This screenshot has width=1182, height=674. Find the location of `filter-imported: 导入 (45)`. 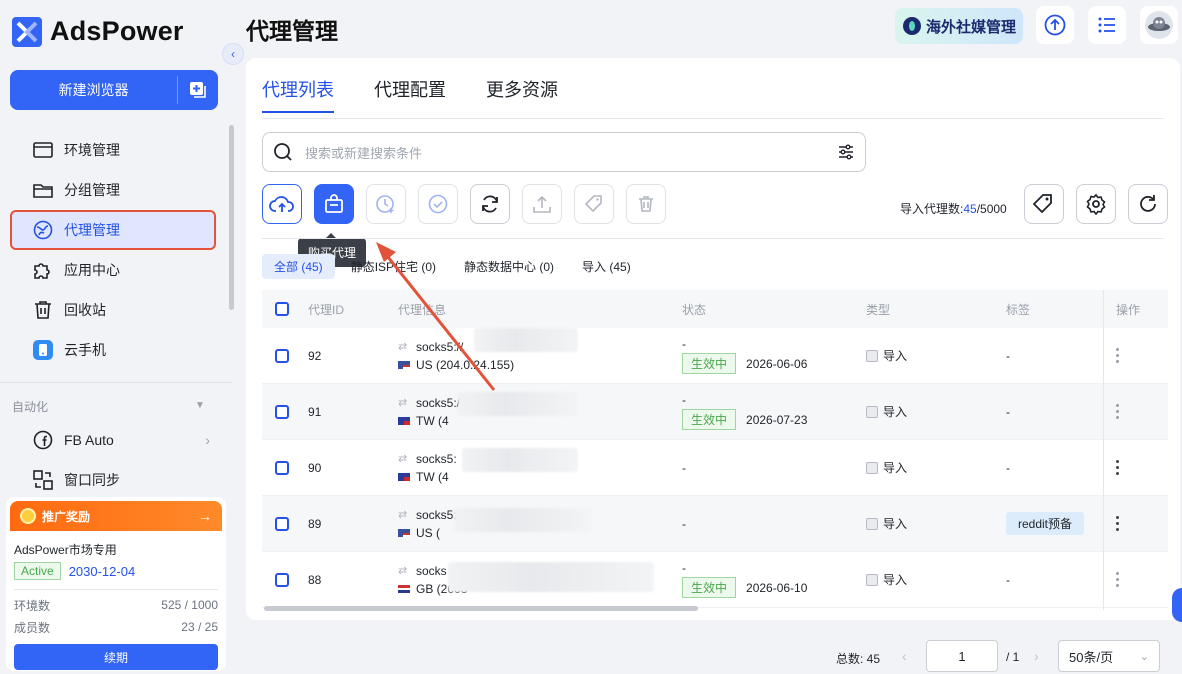

filter-imported: 导入 (45) is located at coordinates (606, 266).